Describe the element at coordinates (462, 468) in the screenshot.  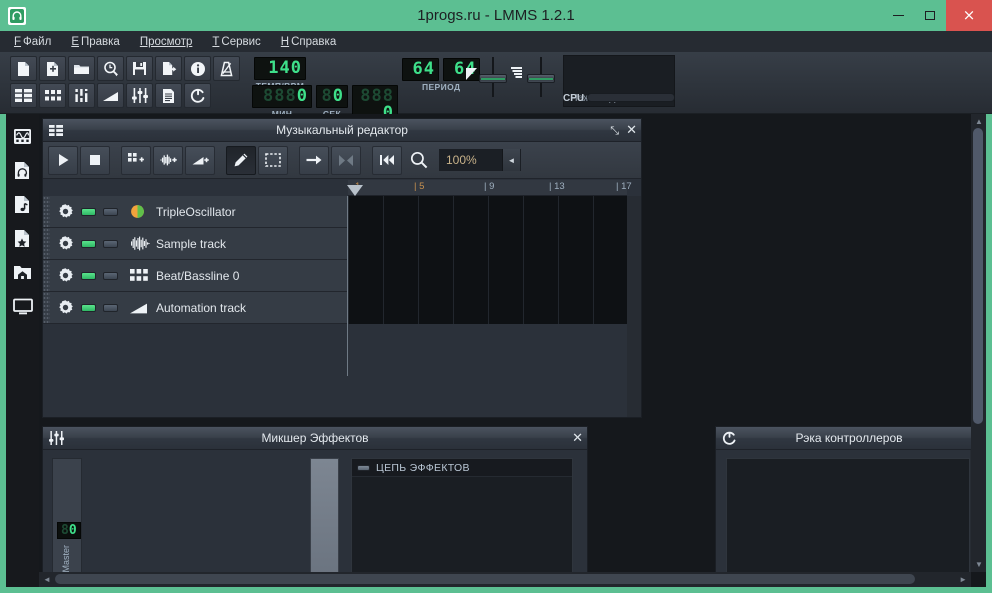
I see `fx-chain-header: ЦЕПЬ ЭФФЕКТОВ` at that location.